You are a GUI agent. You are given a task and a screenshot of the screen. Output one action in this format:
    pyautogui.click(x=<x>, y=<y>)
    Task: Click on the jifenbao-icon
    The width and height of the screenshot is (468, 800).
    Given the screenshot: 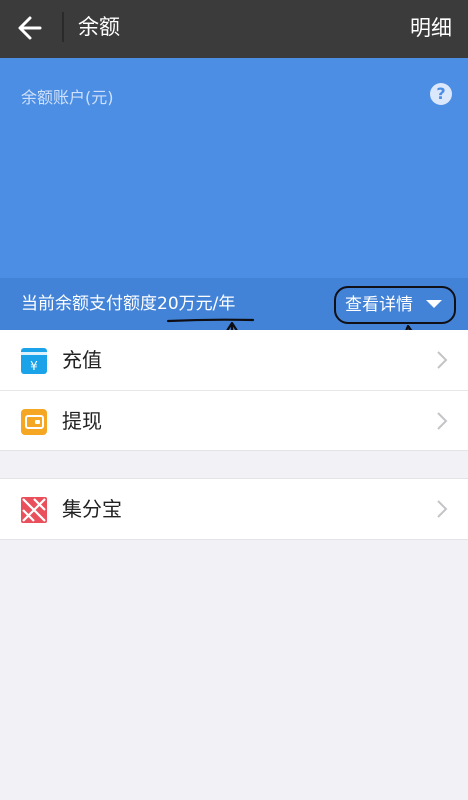 What is the action you would take?
    pyautogui.click(x=34, y=510)
    